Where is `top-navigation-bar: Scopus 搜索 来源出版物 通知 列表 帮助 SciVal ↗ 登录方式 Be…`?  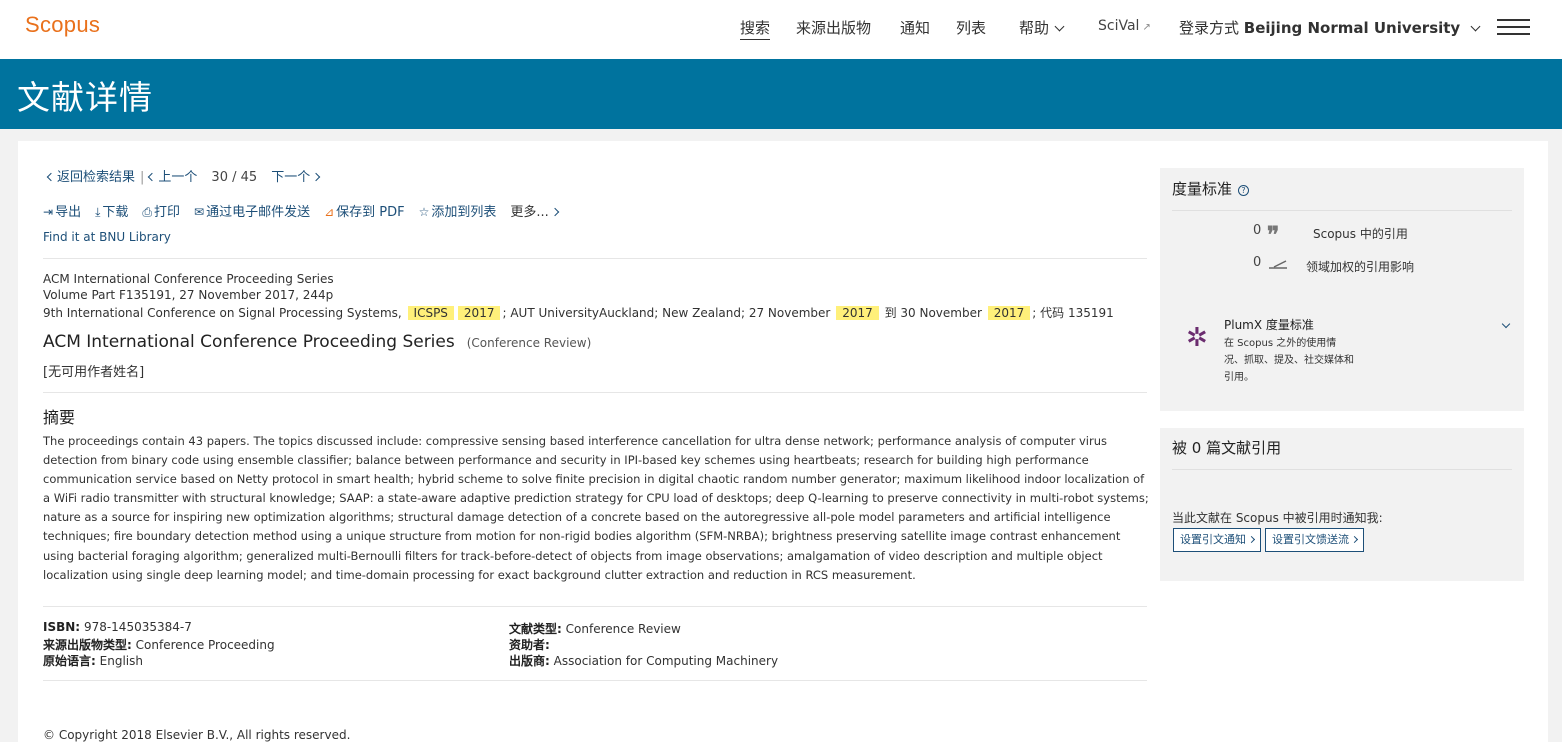 top-navigation-bar: Scopus 搜索 来源出版物 通知 列表 帮助 SciVal ↗ 登录方式 Be… is located at coordinates (781, 29).